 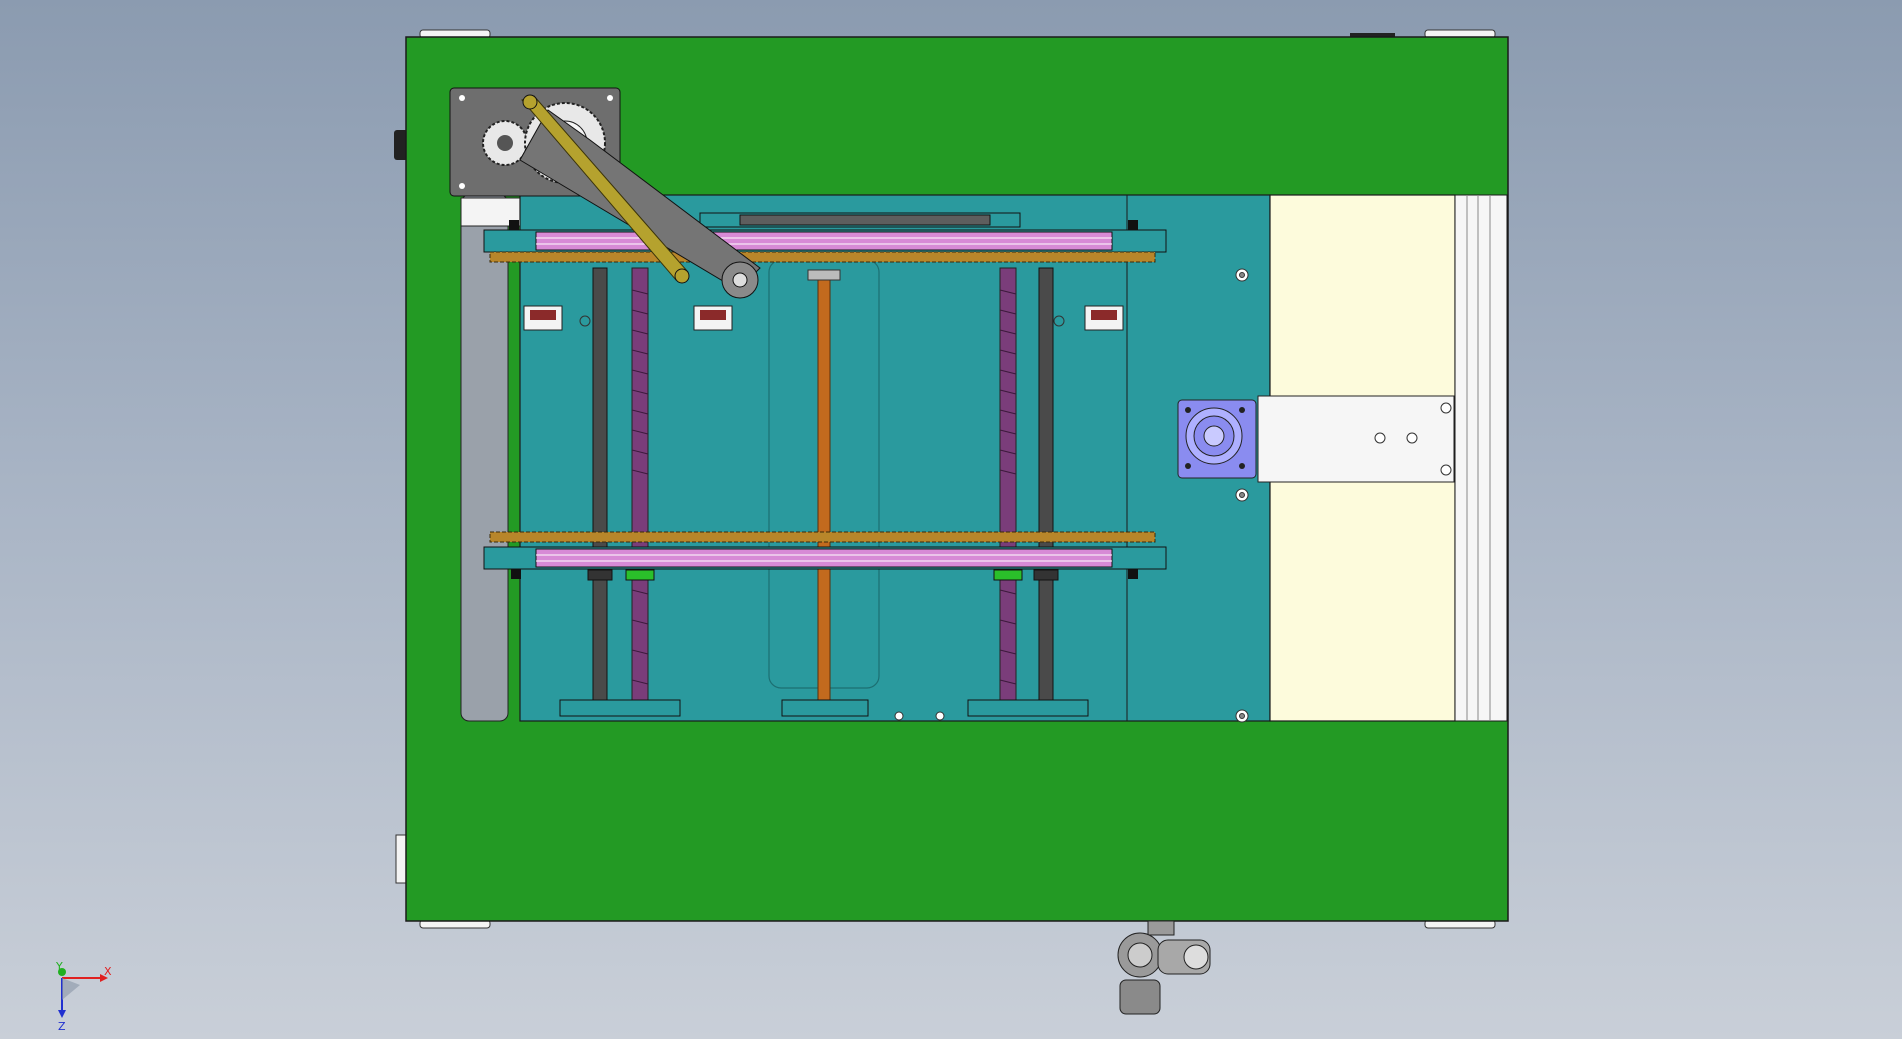 I want to click on center-lead-screw, so click(x=824, y=488).